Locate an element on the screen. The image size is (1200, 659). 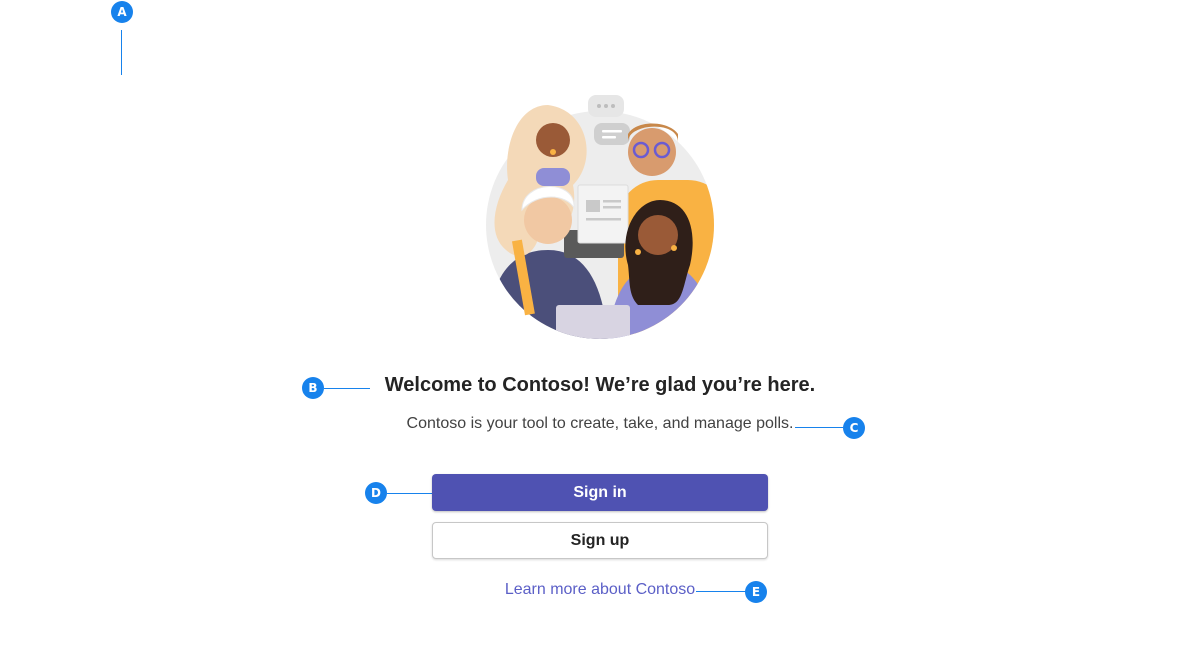
document-icon is located at coordinates (603, 214).